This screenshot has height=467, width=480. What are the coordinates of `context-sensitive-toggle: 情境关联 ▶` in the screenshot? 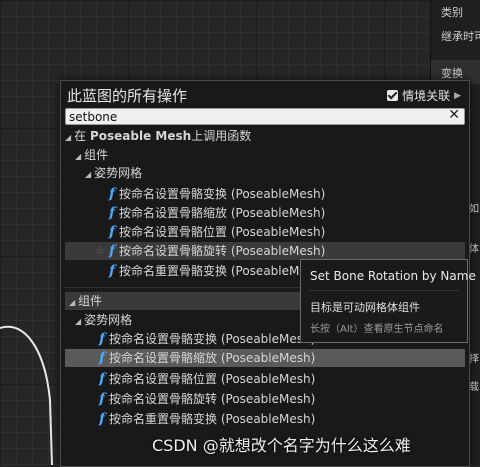 It's located at (424, 95).